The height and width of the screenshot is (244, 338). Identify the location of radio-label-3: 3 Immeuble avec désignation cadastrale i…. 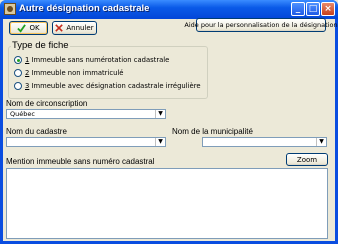
(113, 86).